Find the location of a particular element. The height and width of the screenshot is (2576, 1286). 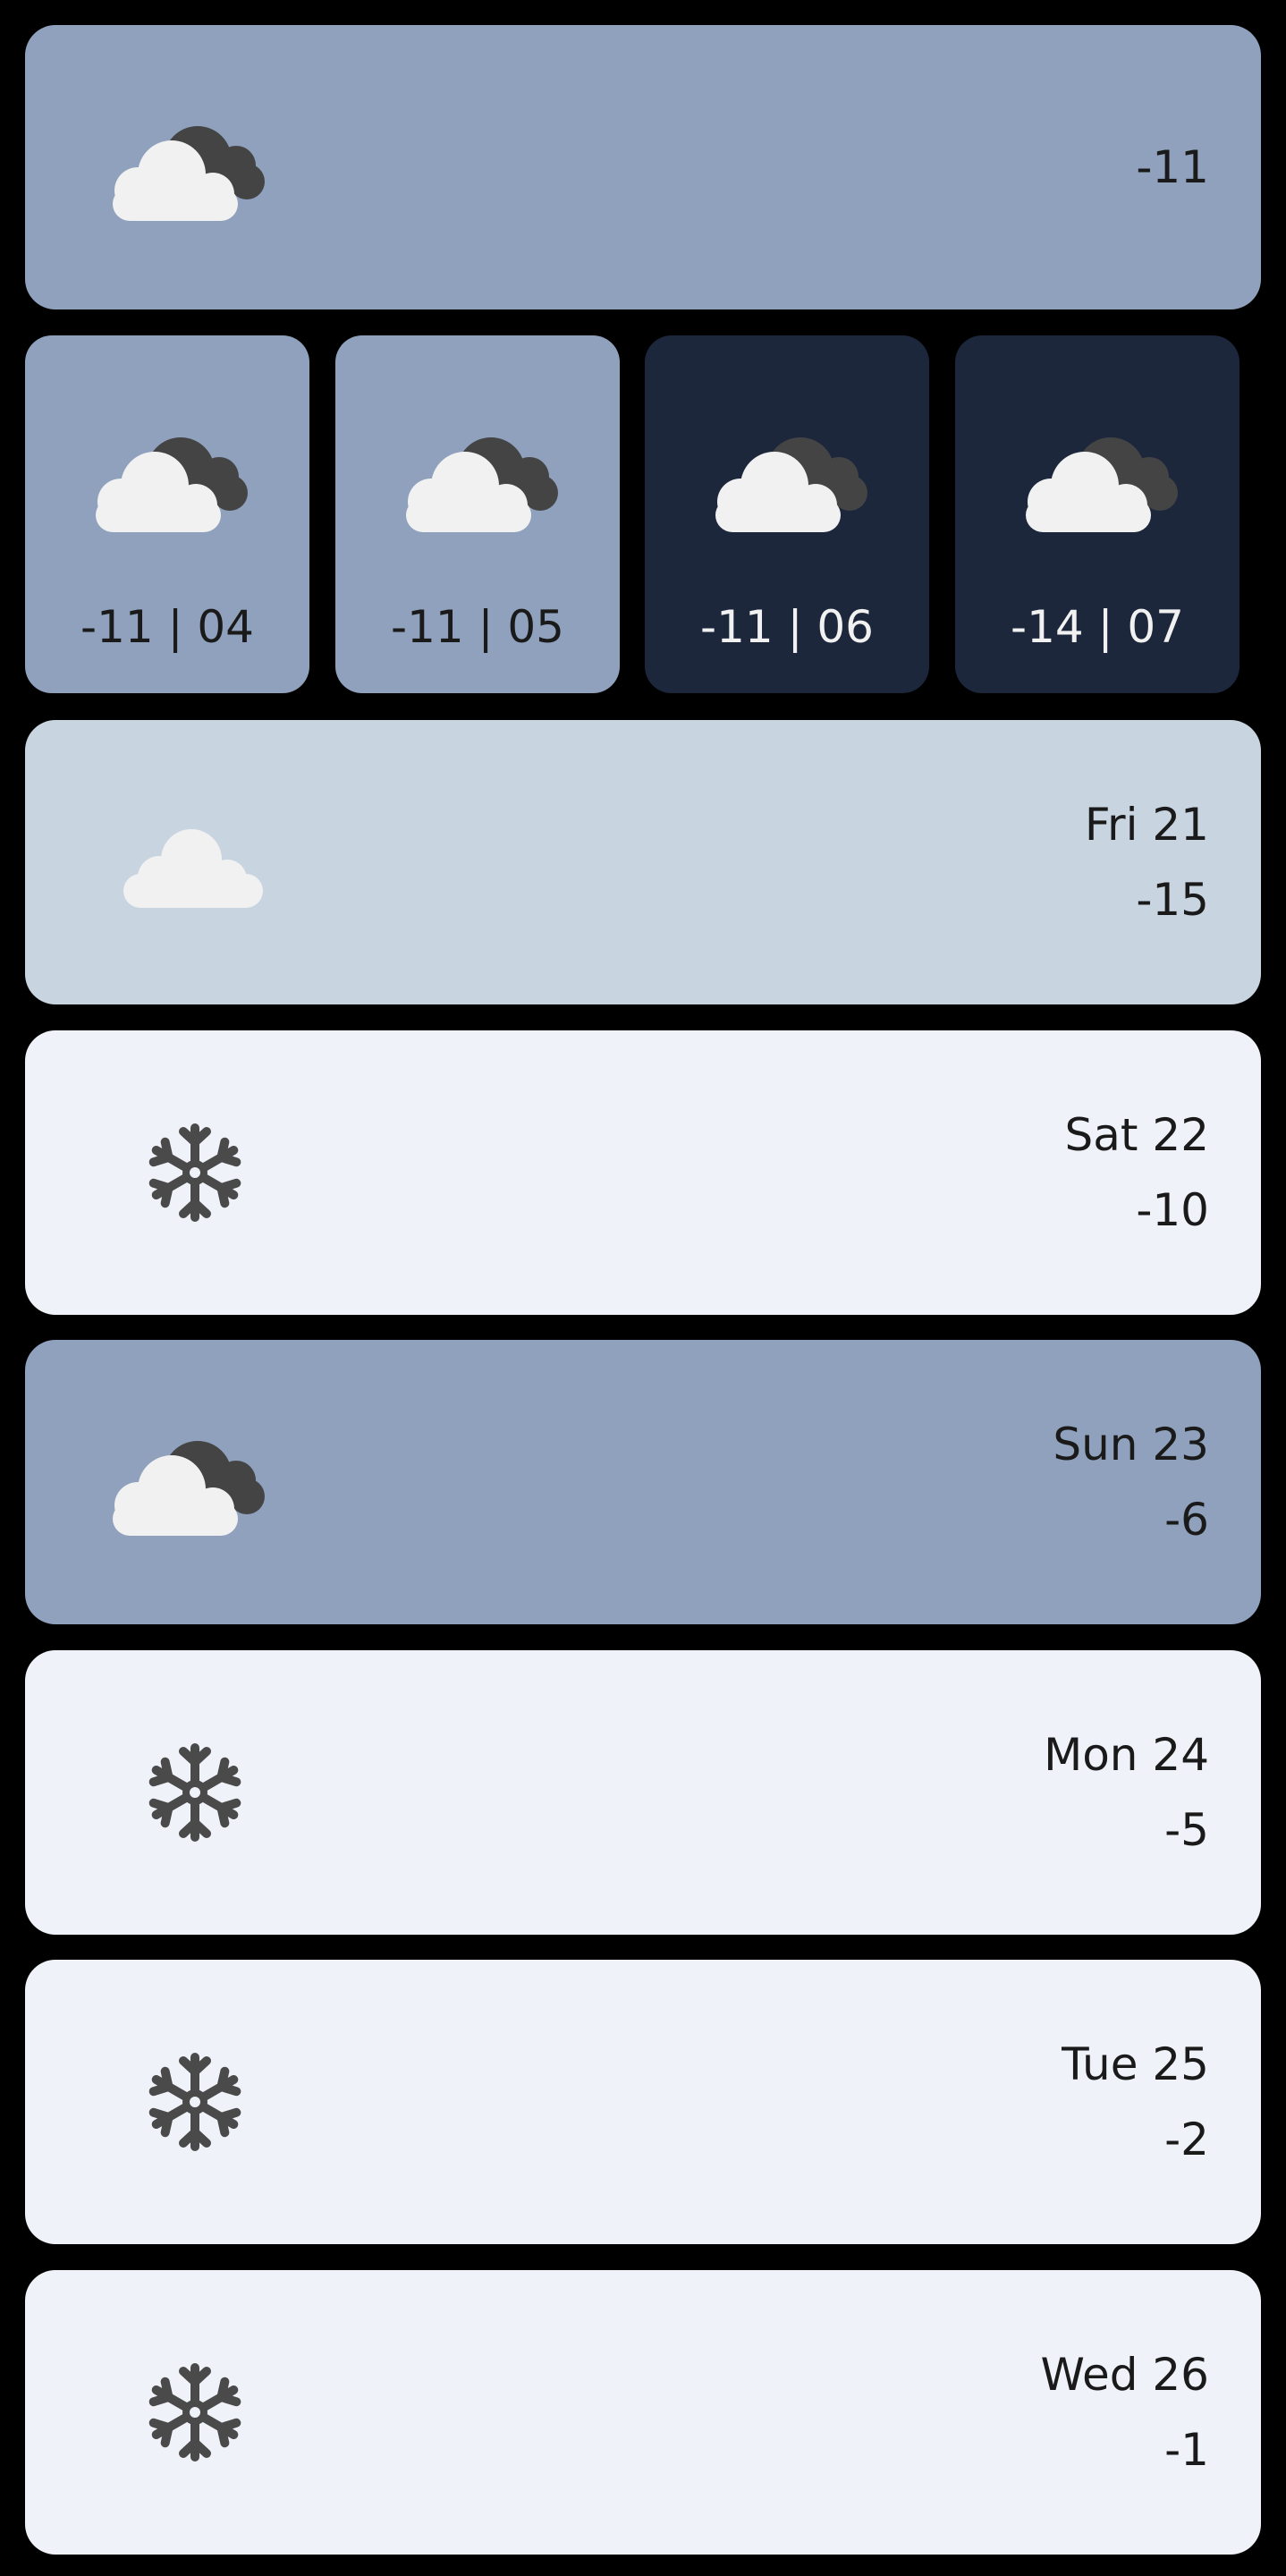

current-temperature: -11 is located at coordinates (1172, 167).